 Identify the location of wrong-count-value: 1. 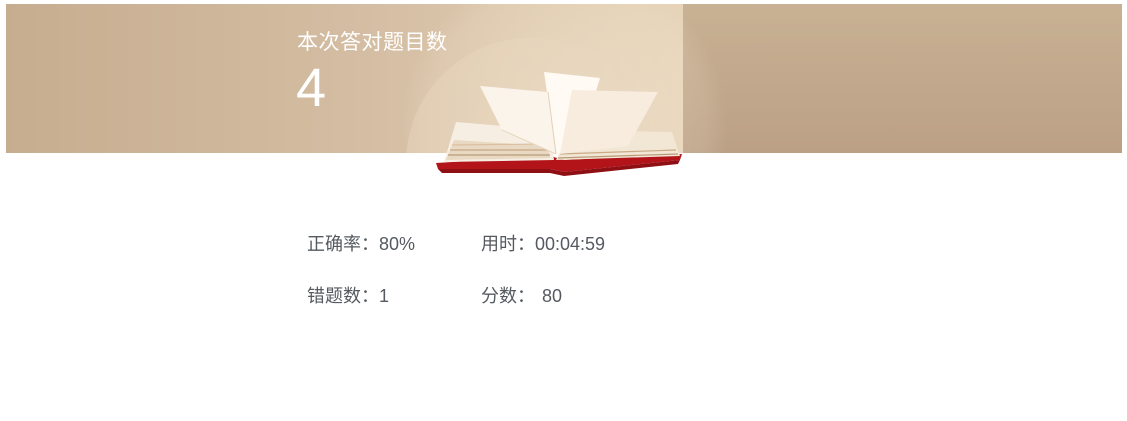
(384, 296).